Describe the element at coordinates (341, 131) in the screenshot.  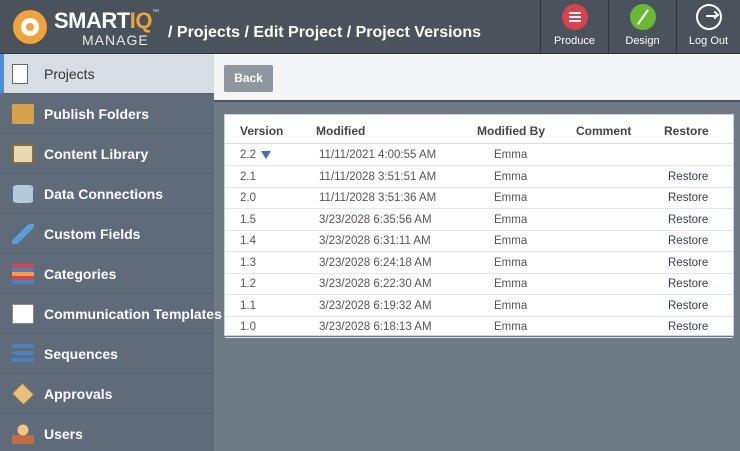
I see `column-header-modified: Modified` at that location.